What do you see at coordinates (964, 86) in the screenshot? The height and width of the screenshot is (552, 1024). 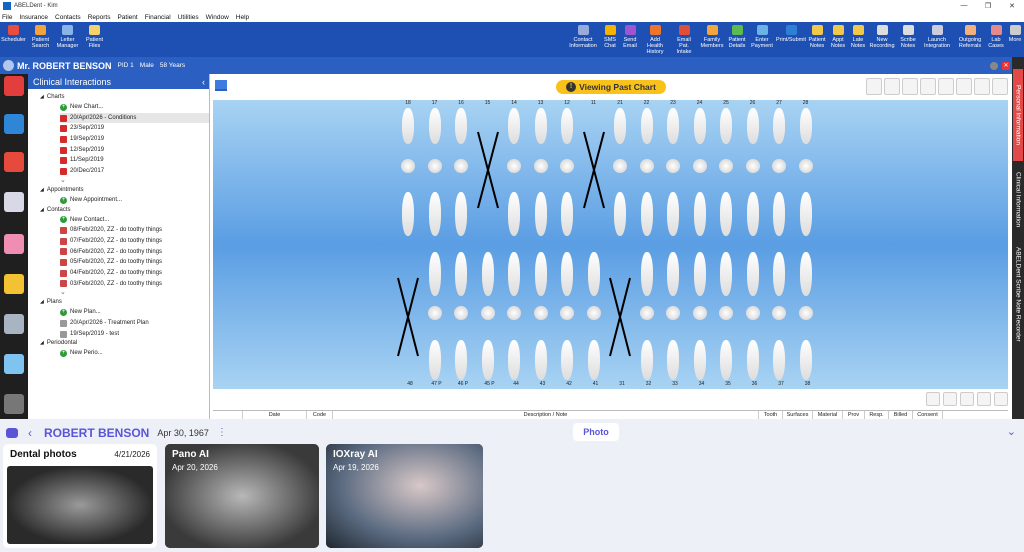 I see `layout-1-icon` at bounding box center [964, 86].